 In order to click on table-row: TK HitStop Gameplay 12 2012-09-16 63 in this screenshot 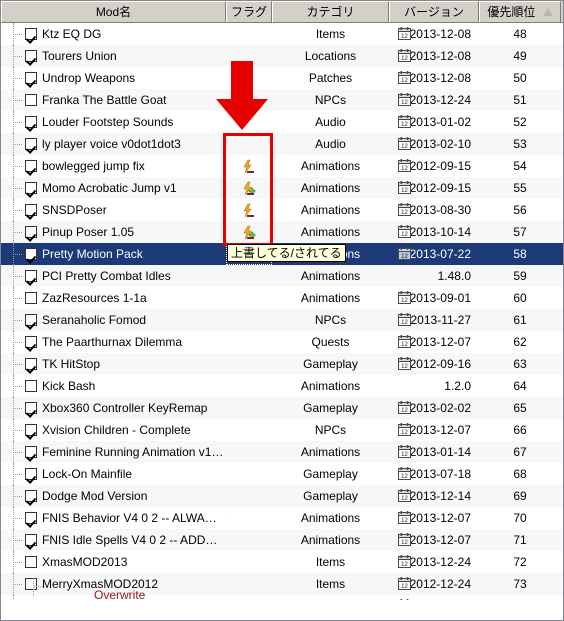, I will do `click(282, 364)`.